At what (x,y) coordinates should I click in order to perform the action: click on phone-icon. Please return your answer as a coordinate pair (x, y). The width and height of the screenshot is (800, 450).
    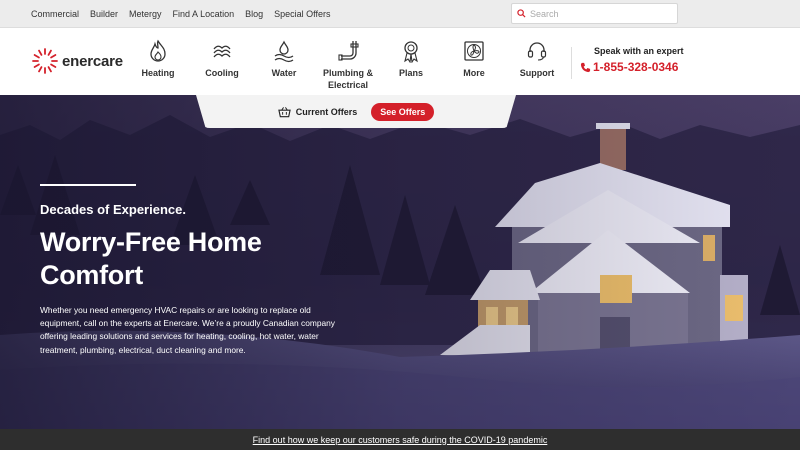
    Looking at the image, I should click on (585, 67).